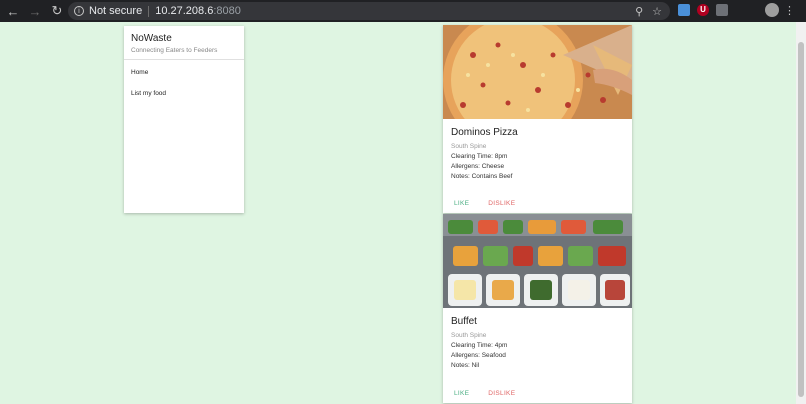 The width and height of the screenshot is (806, 404). What do you see at coordinates (479, 156) in the screenshot?
I see `card-clearing-time: Clearing Time: 8pm` at bounding box center [479, 156].